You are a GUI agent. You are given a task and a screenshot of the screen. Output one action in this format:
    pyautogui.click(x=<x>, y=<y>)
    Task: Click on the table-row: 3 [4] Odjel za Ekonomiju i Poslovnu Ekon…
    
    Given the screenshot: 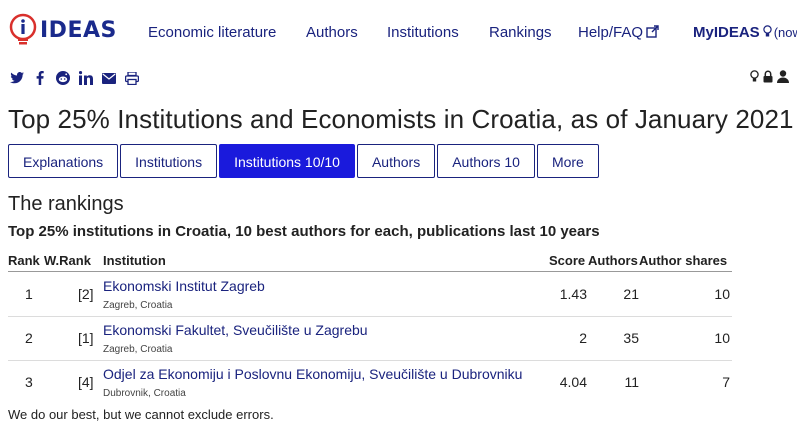 What is the action you would take?
    pyautogui.click(x=370, y=382)
    